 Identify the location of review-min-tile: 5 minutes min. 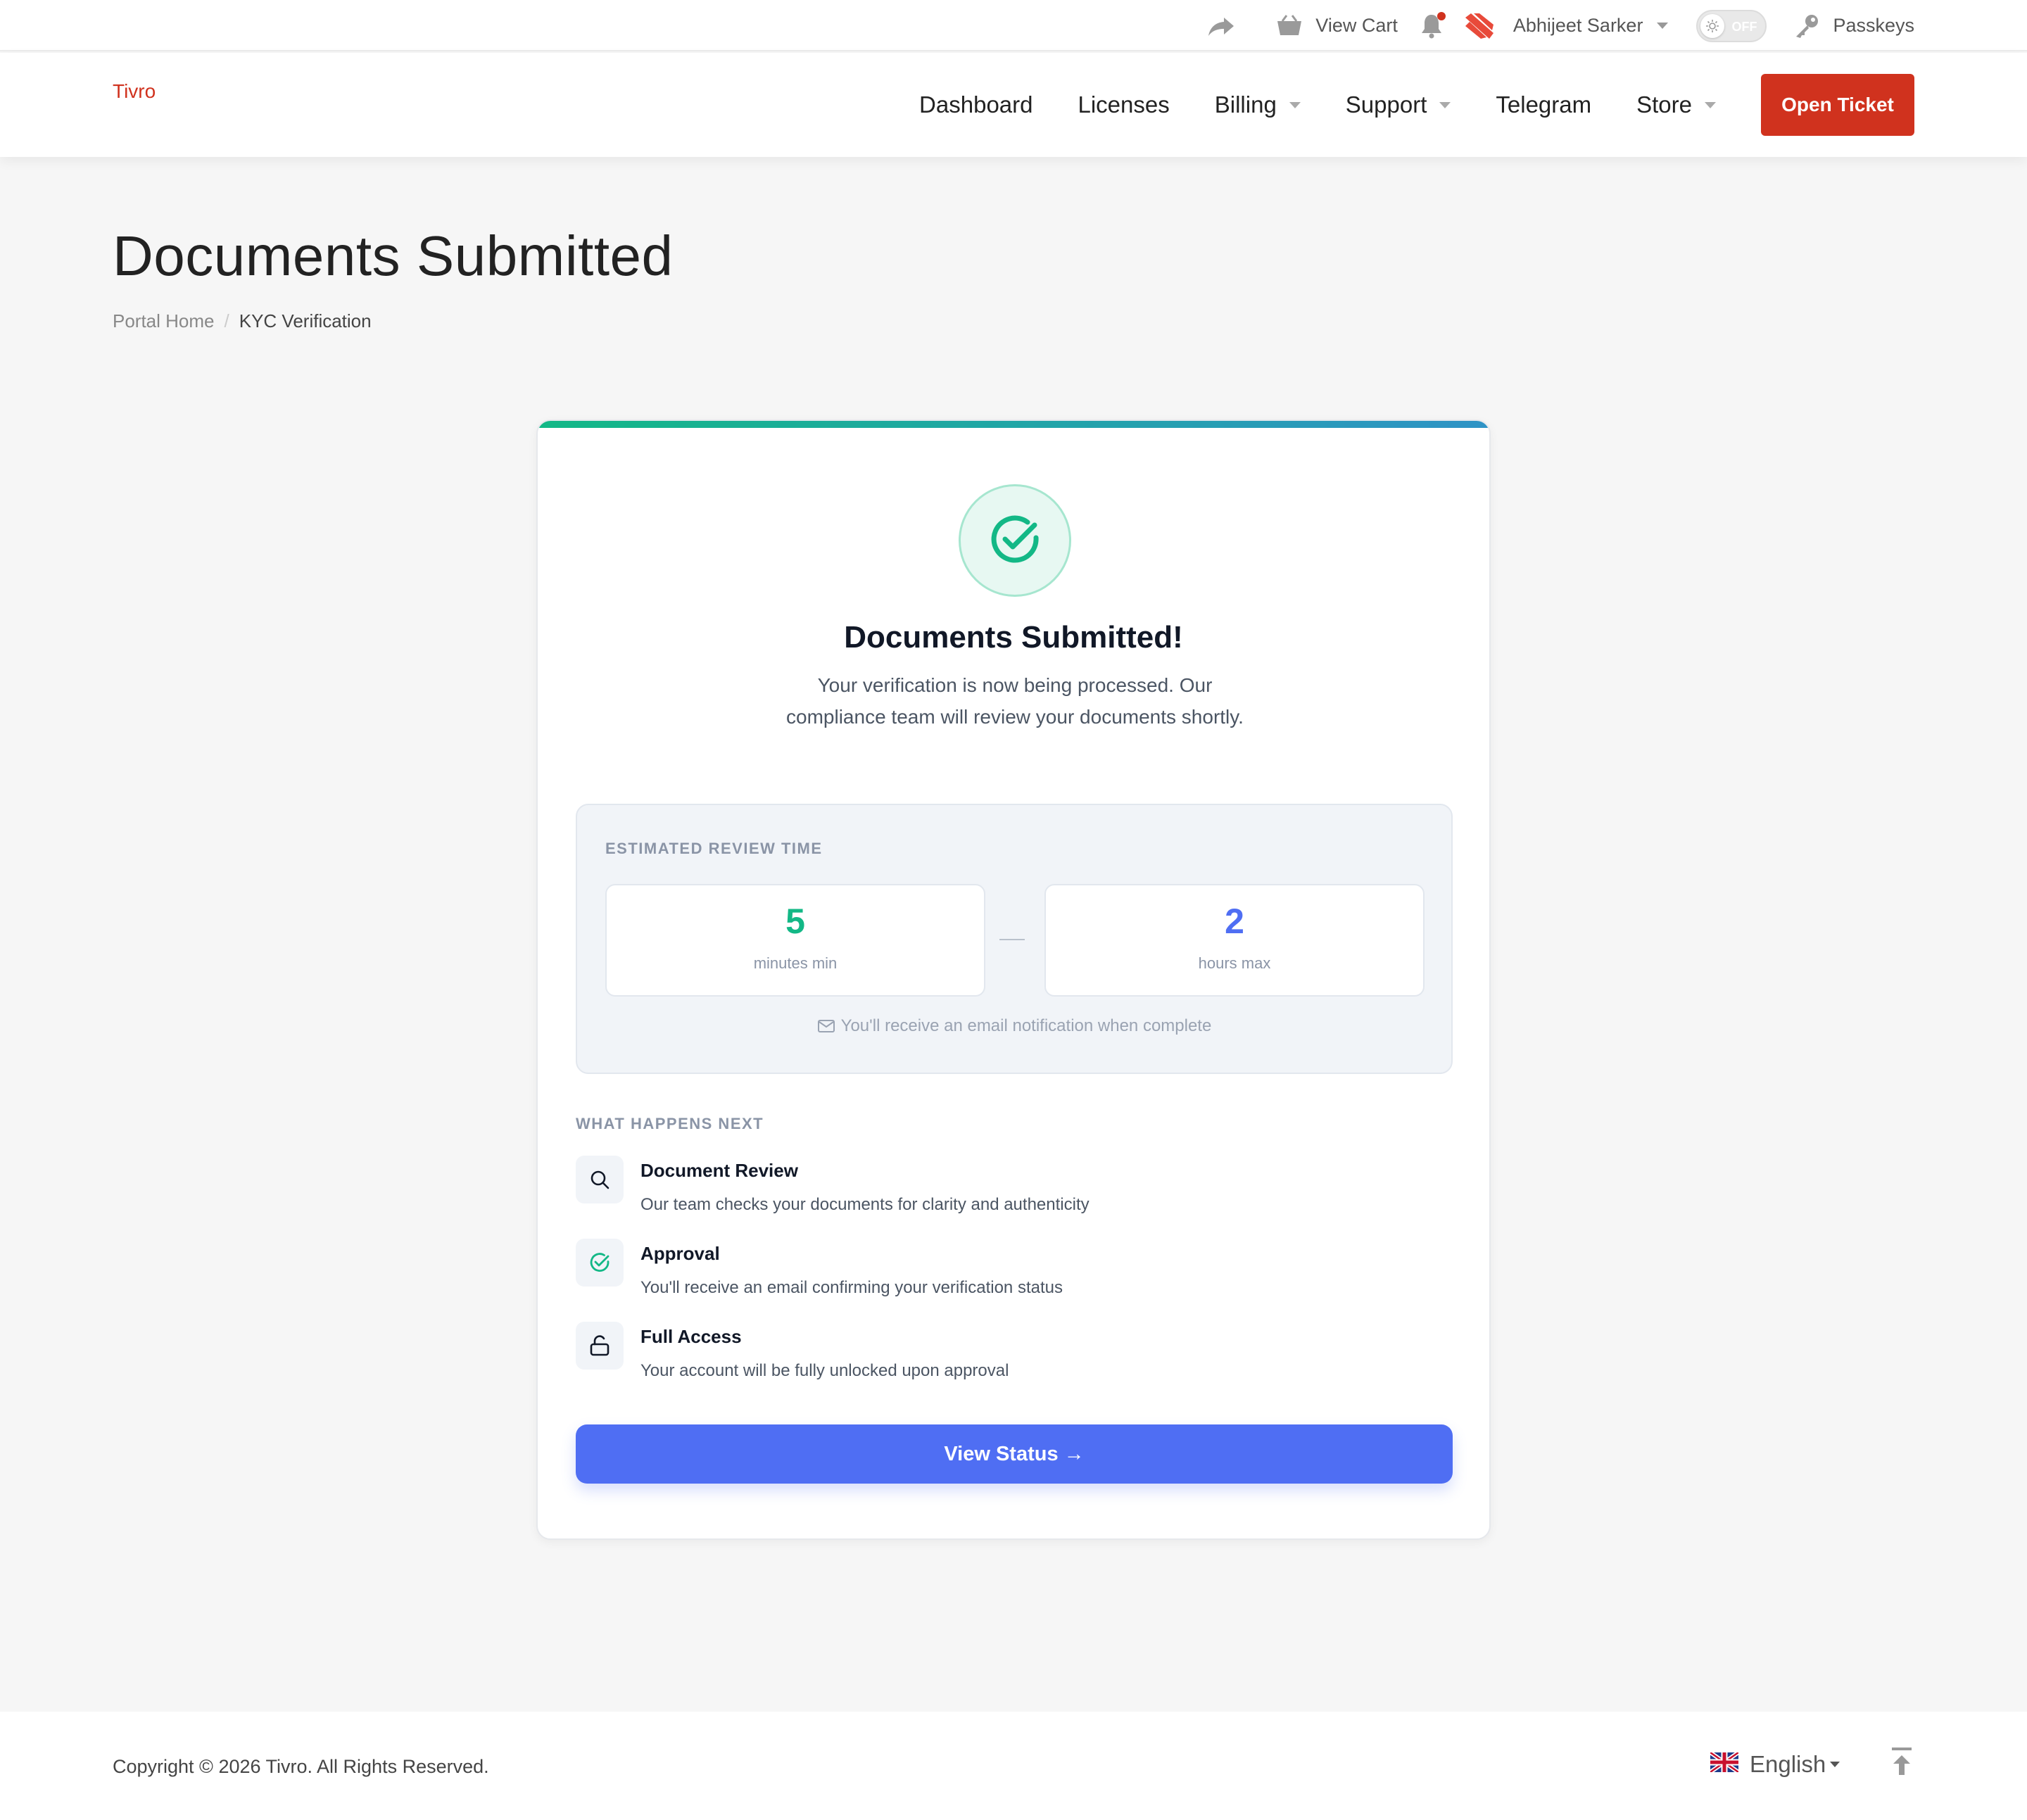
(795, 940).